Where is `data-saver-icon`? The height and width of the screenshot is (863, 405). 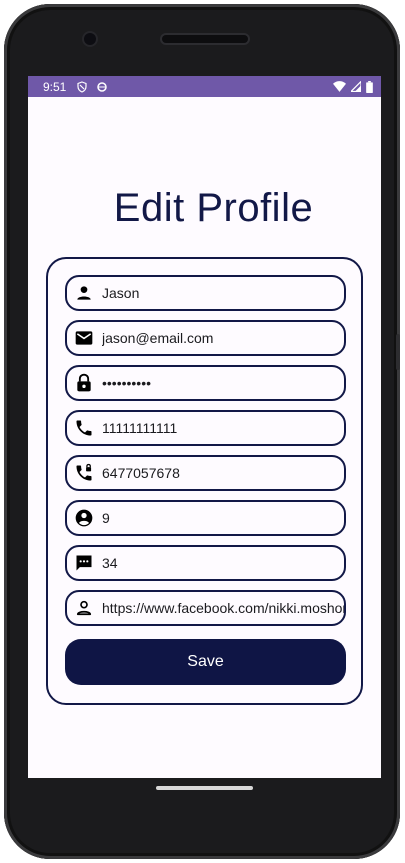 data-saver-icon is located at coordinates (102, 86).